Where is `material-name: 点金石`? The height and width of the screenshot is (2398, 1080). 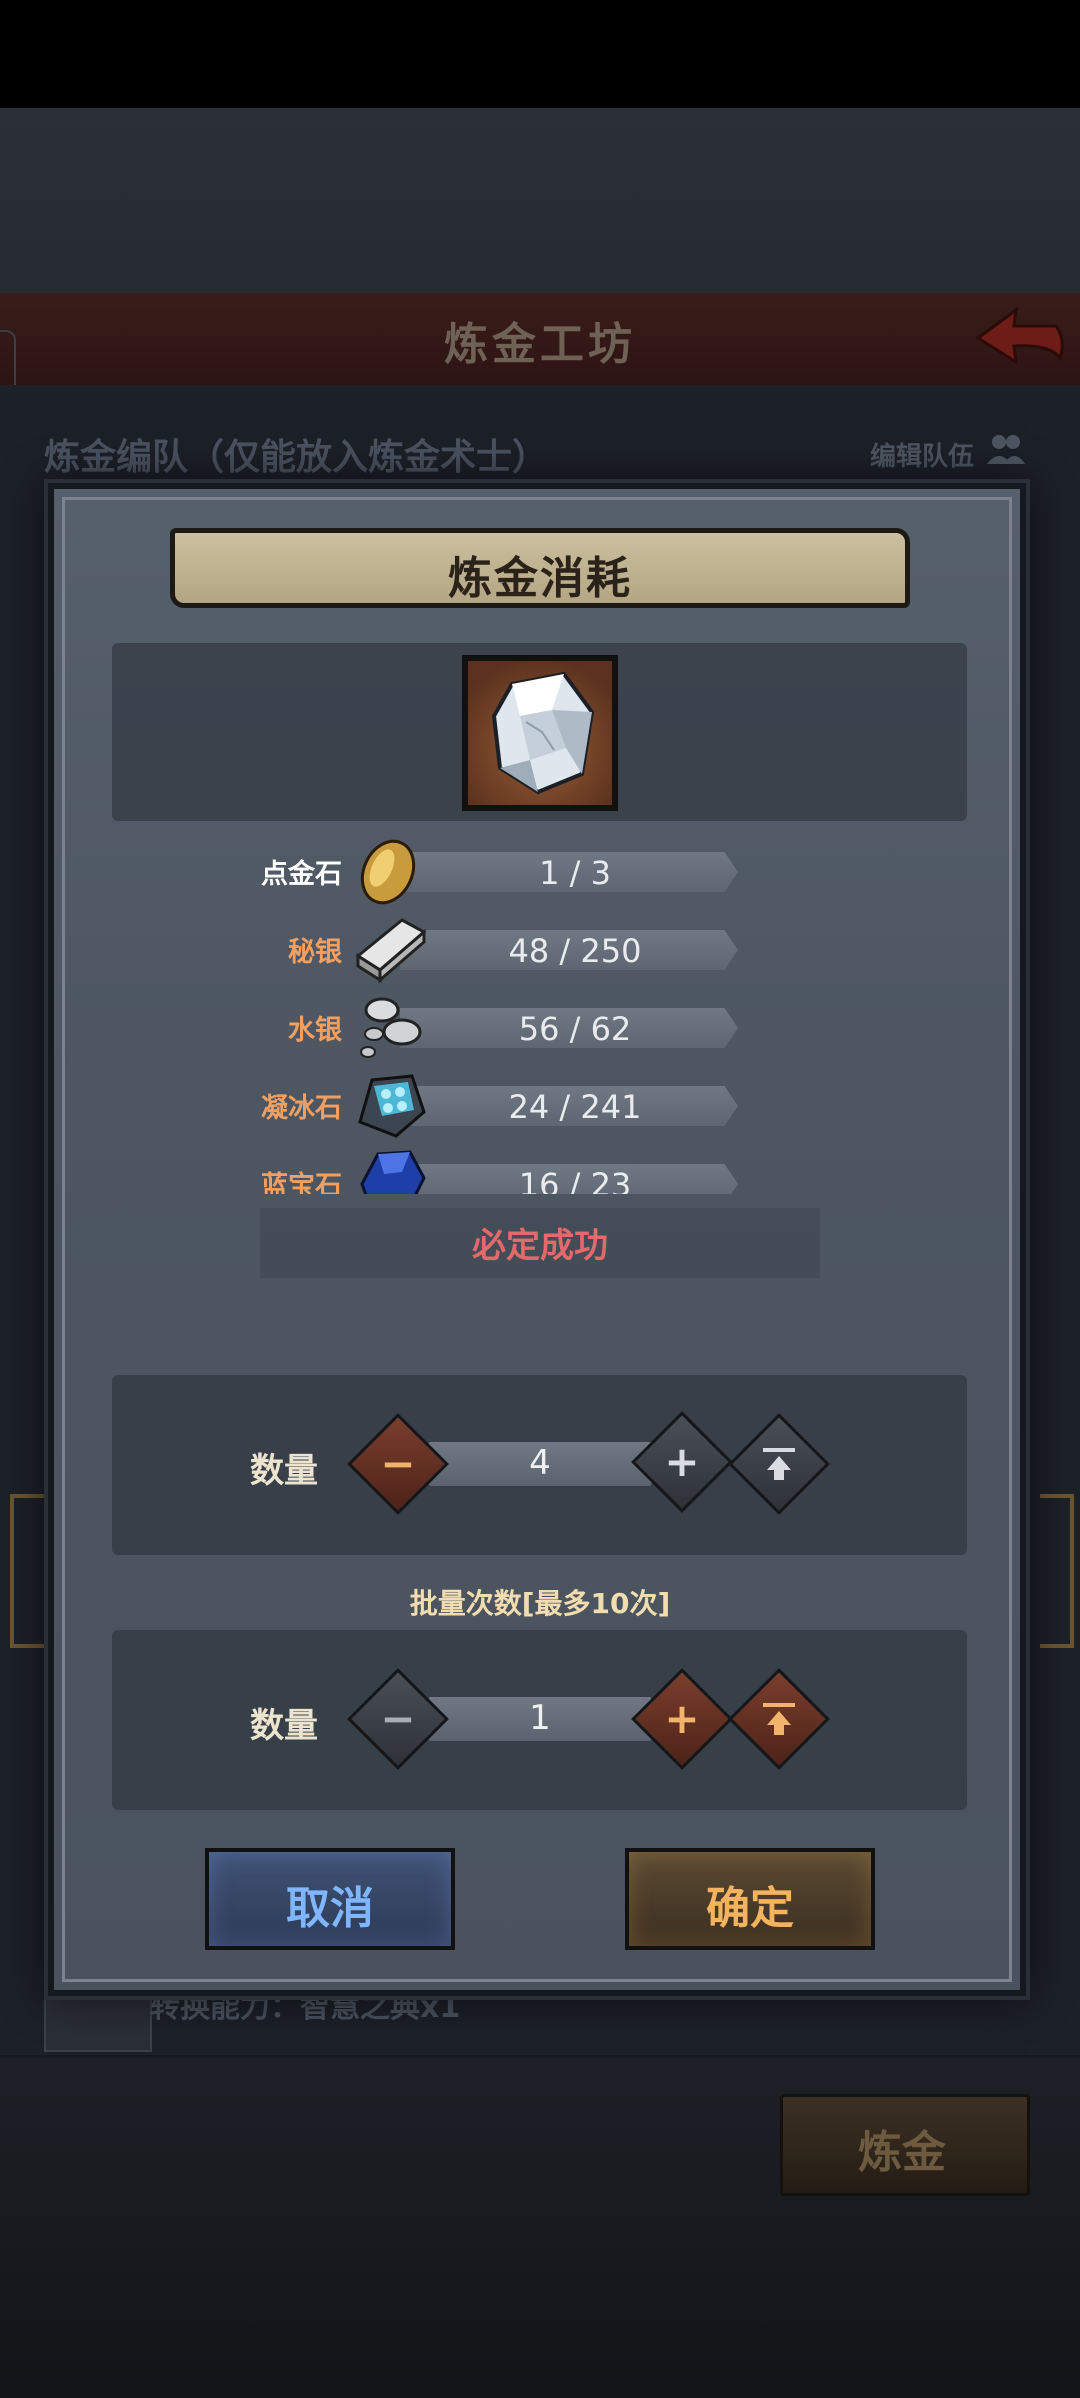 material-name: 点金石 is located at coordinates (301, 874).